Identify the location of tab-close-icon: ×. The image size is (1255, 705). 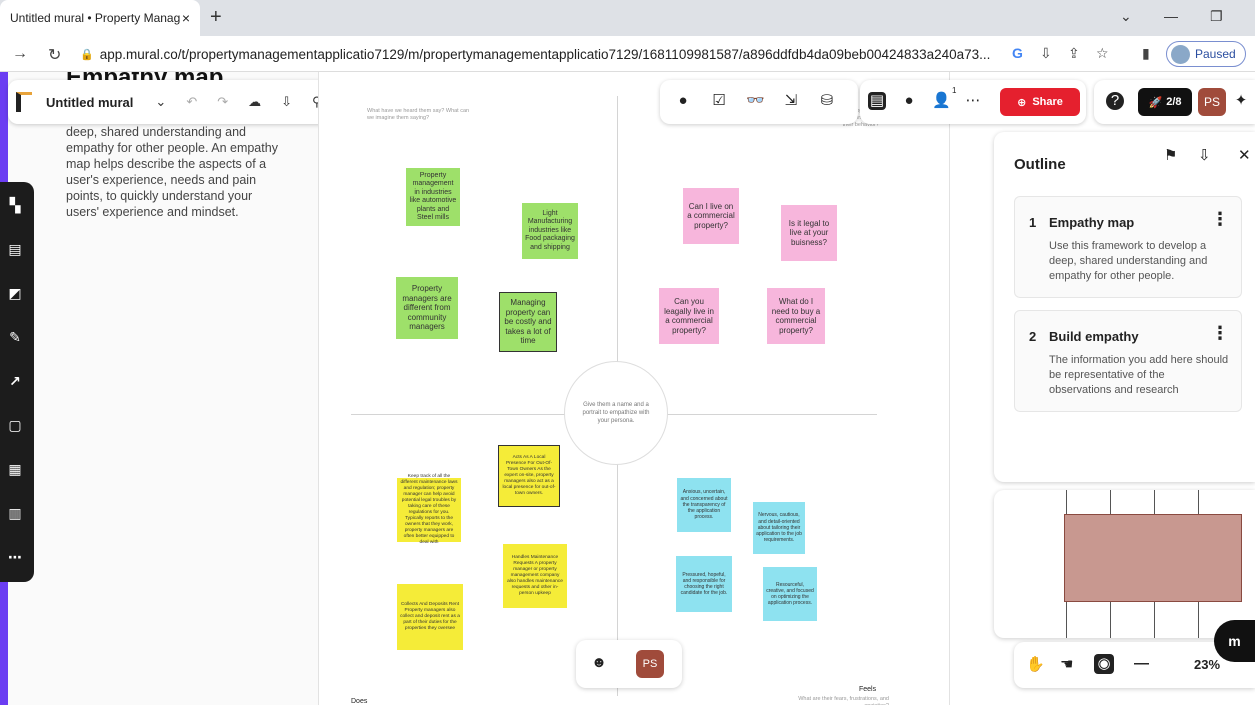
(186, 18).